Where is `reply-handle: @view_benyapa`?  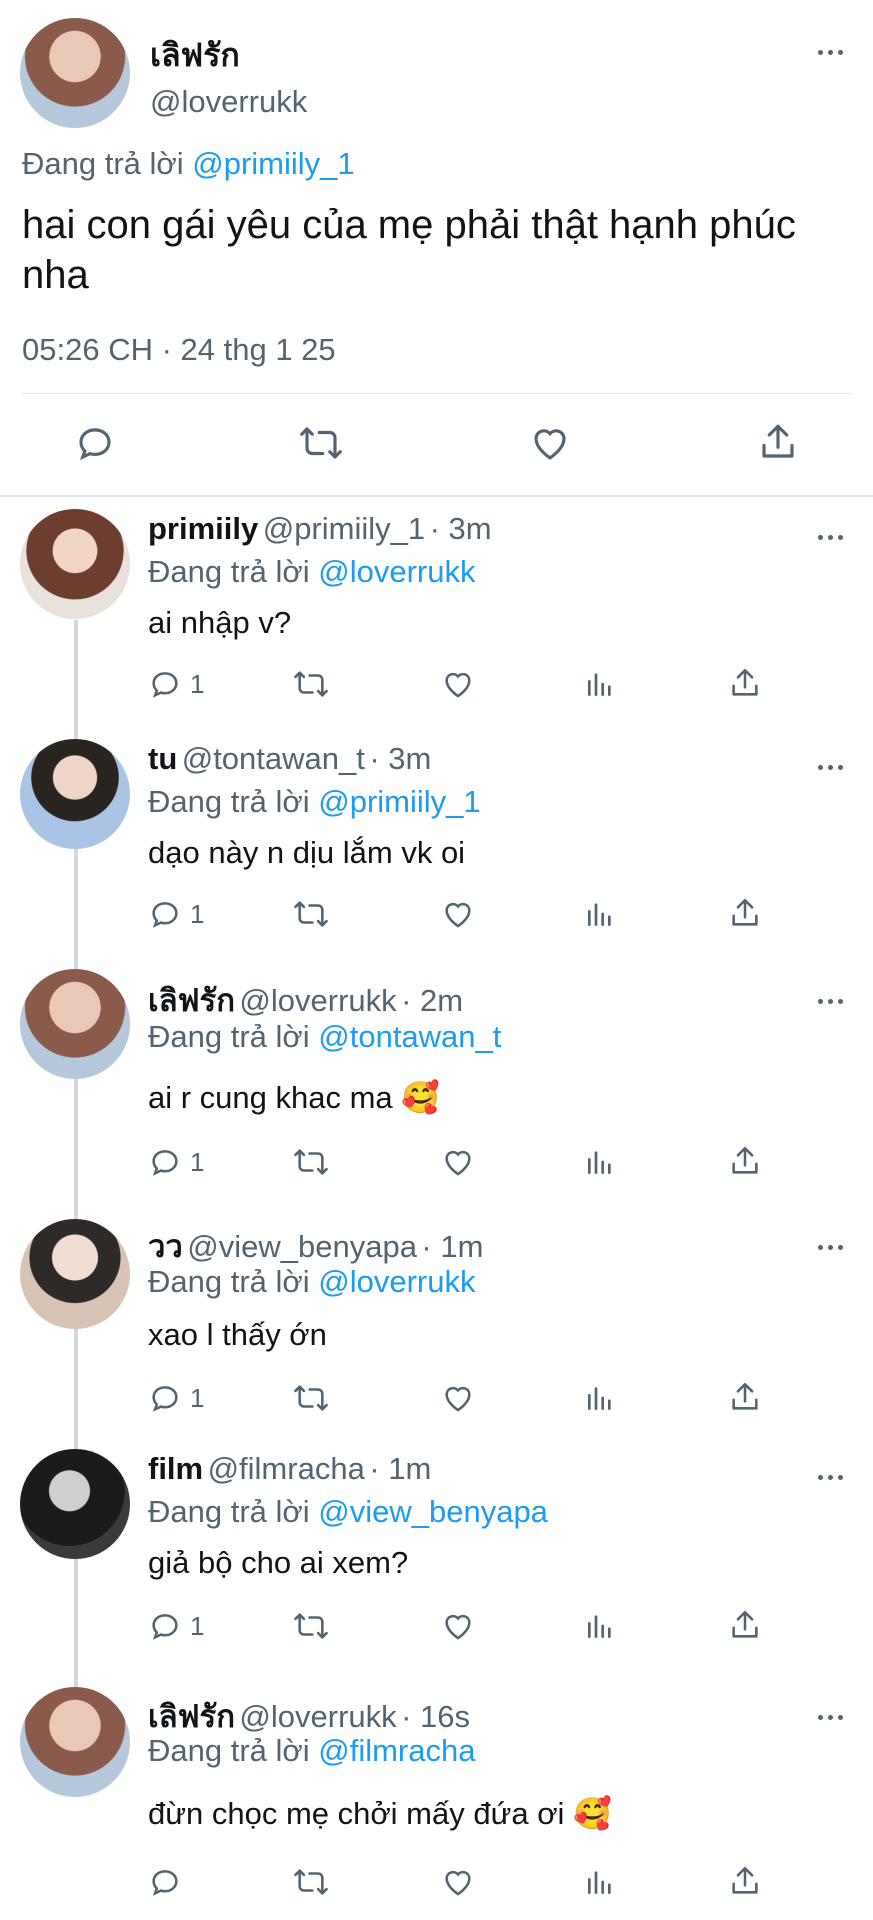
reply-handle: @view_benyapa is located at coordinates (302, 1246).